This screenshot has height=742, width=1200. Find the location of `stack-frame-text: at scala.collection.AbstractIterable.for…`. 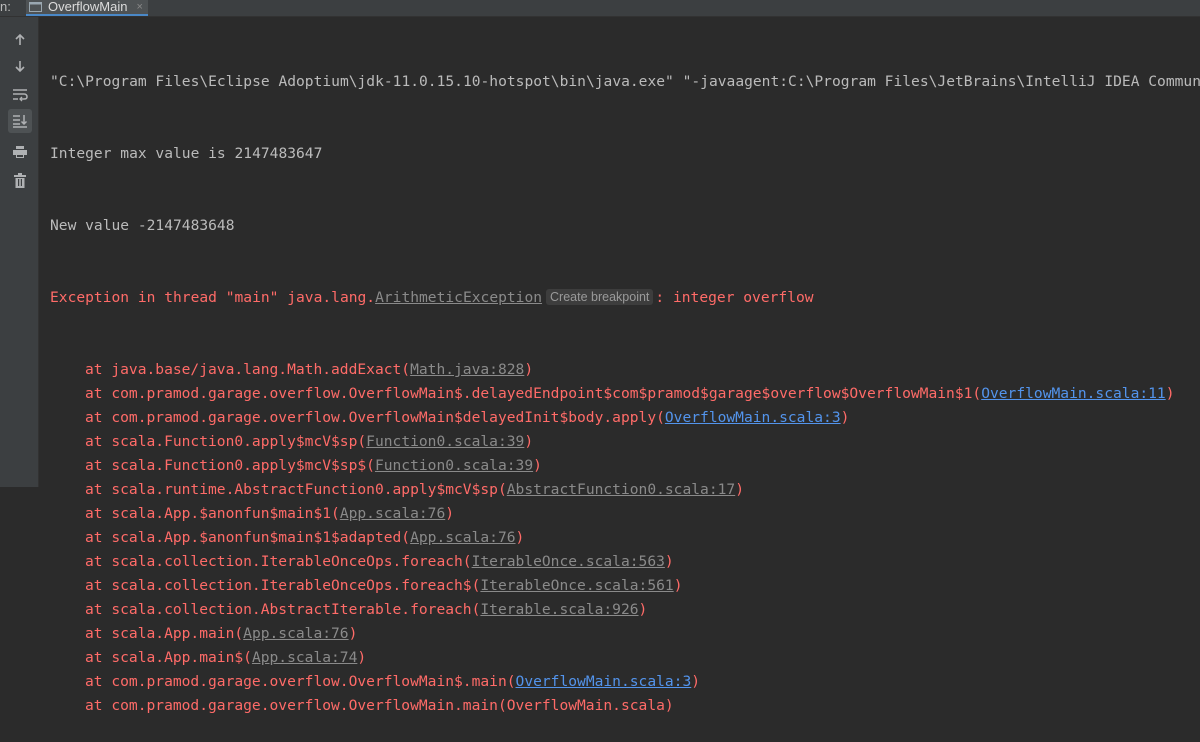

stack-frame-text: at scala.collection.AbstractIterable.for… is located at coordinates (283, 609).